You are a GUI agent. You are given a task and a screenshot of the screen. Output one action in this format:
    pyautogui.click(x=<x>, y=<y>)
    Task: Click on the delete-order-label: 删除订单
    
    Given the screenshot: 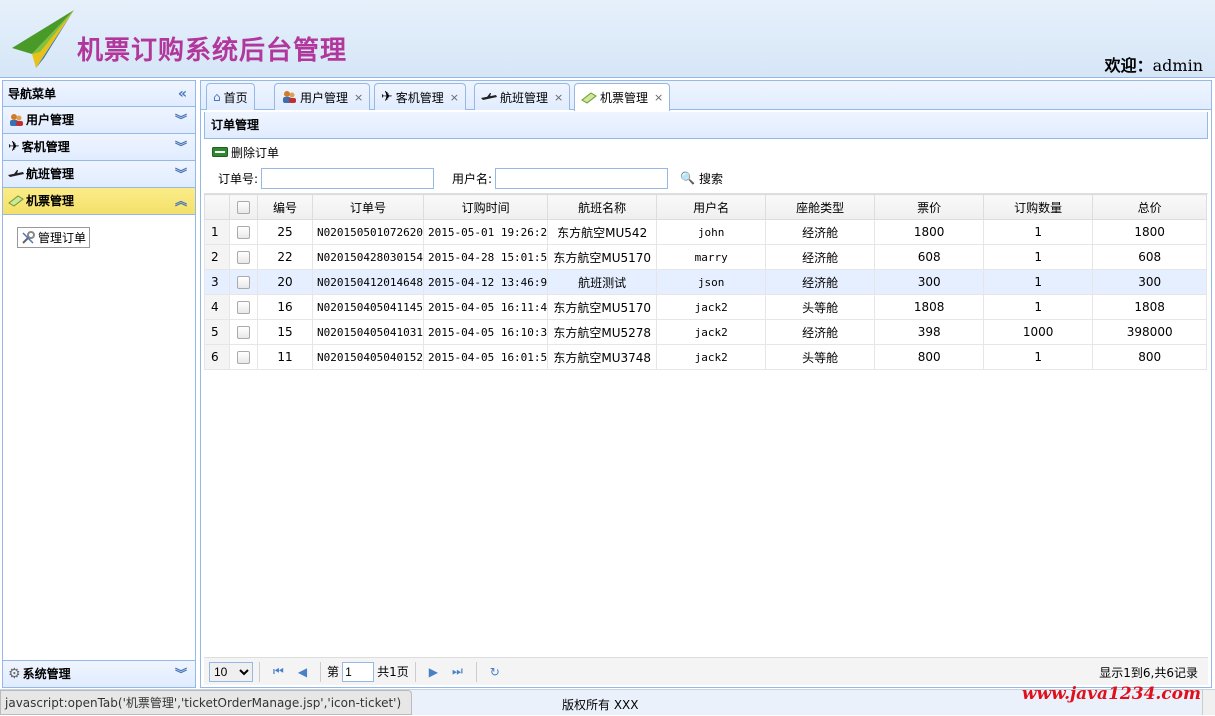 What is the action you would take?
    pyautogui.click(x=255, y=152)
    